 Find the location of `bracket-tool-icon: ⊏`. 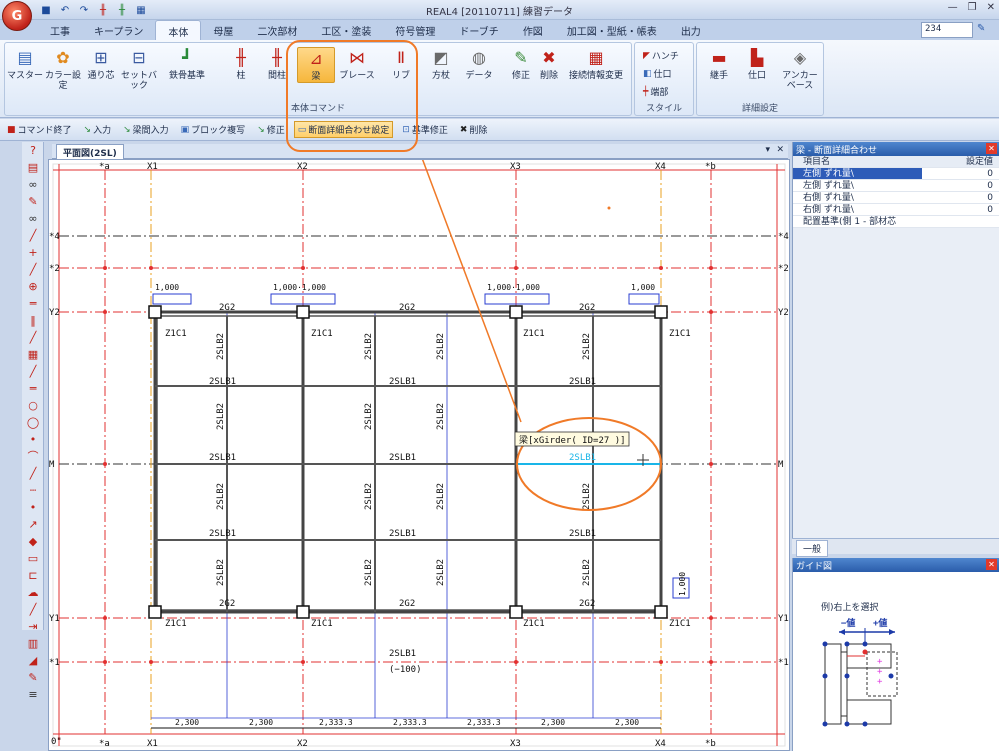

bracket-tool-icon: ⊏ is located at coordinates (33, 576).